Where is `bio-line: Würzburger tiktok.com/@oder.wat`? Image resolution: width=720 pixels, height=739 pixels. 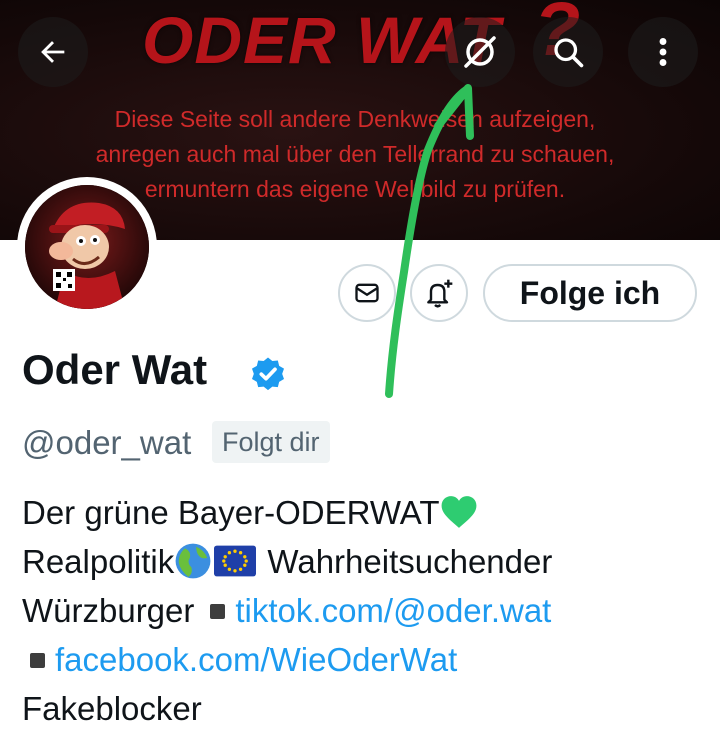
bio-line: Würzburger tiktok.com/@oder.wat is located at coordinates (367, 610).